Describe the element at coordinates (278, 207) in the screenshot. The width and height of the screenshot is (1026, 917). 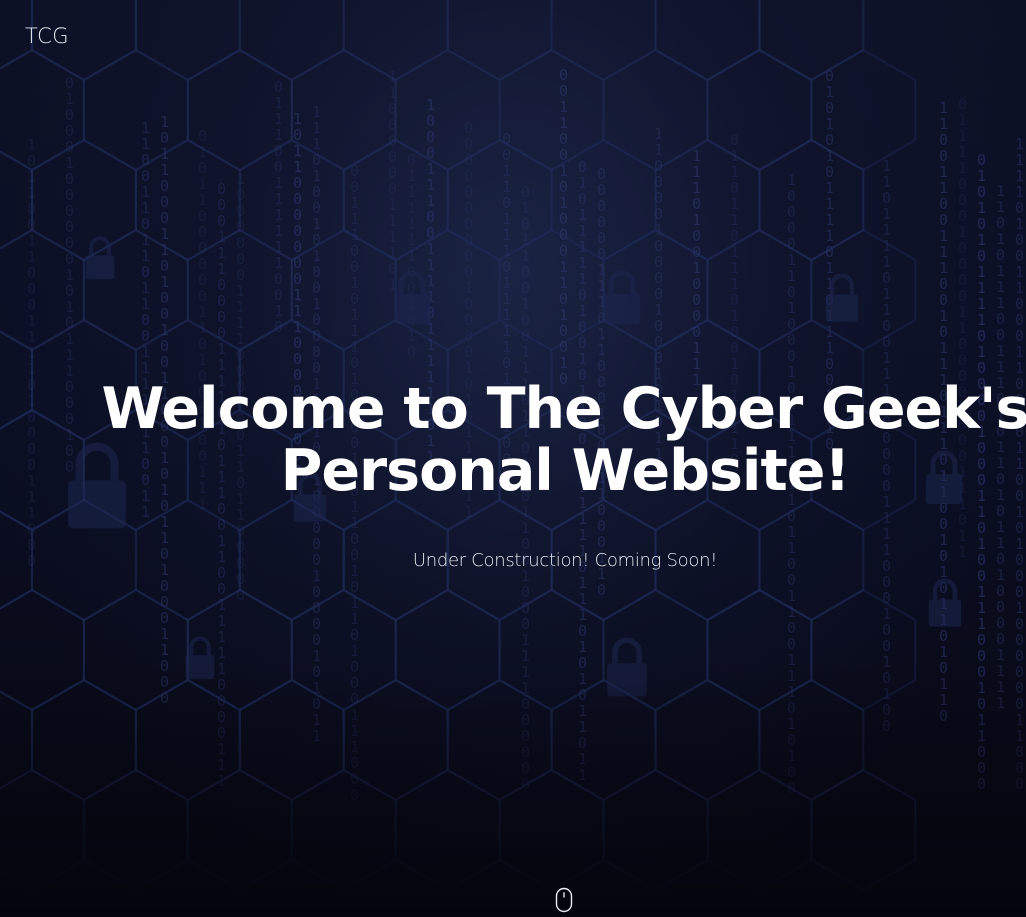
I see `binary-digit-column: 0111001111110010` at that location.